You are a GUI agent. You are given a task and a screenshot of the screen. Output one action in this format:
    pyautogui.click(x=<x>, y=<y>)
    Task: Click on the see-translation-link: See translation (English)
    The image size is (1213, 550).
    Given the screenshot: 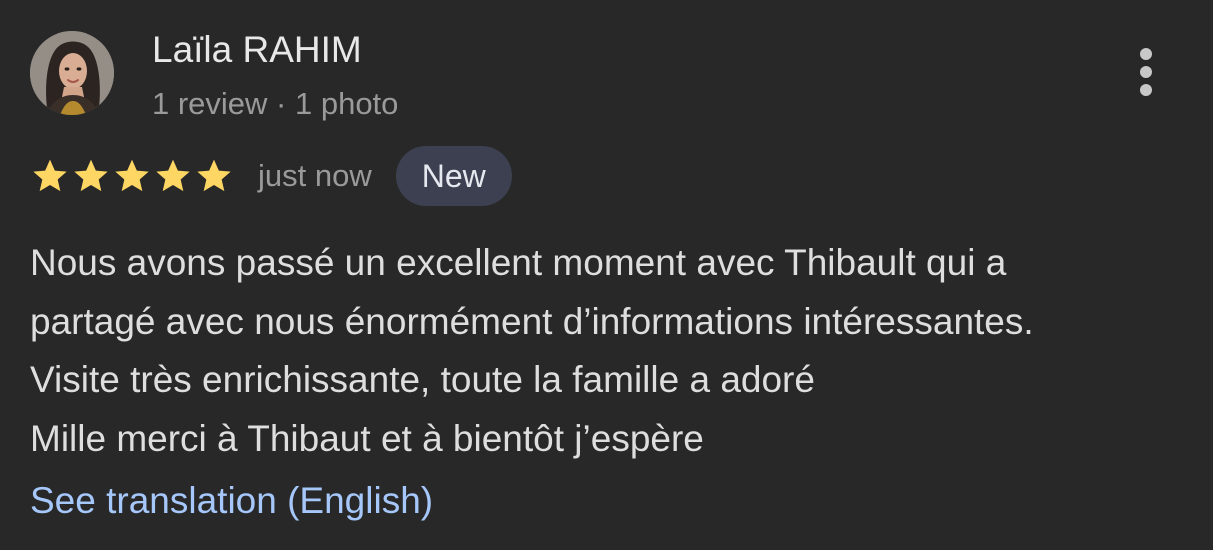 What is the action you would take?
    pyautogui.click(x=231, y=501)
    